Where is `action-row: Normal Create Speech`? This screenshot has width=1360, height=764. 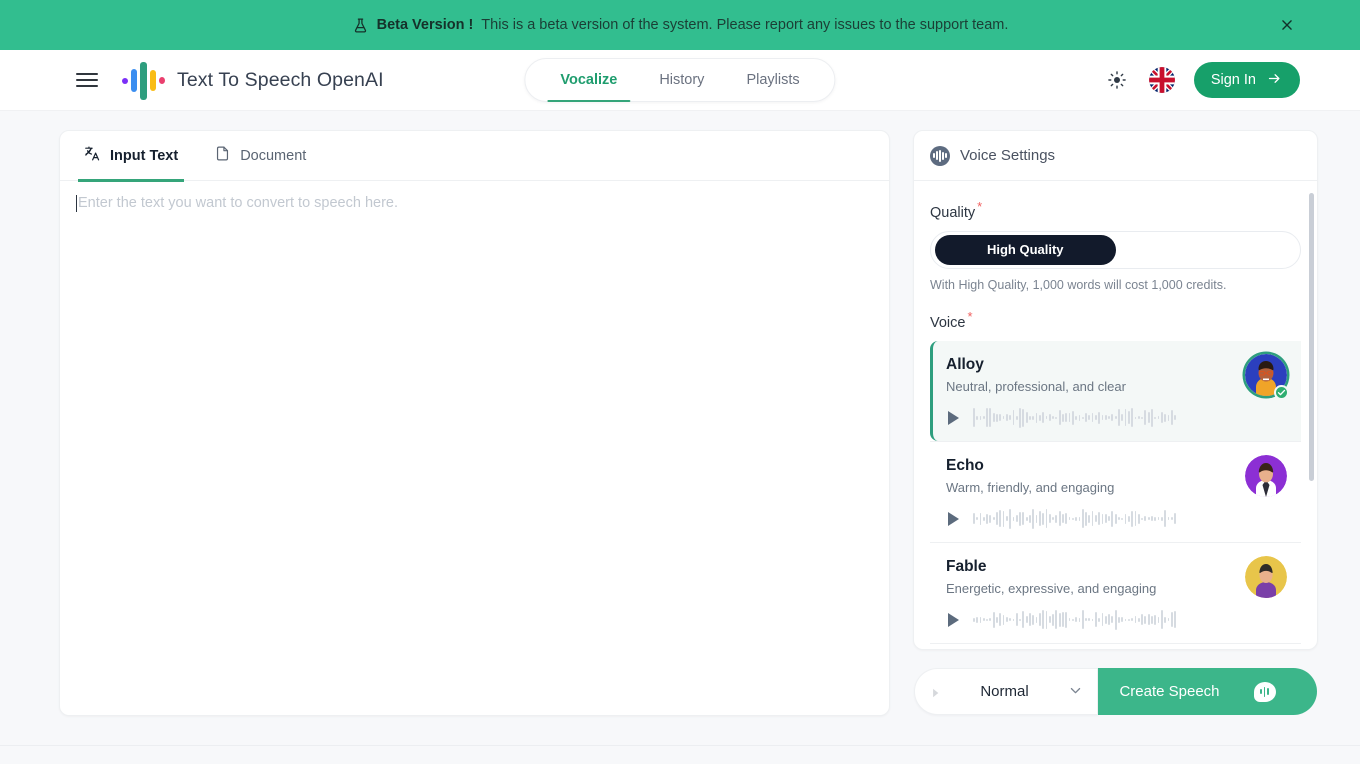
action-row: Normal Create Speech is located at coordinates (1115, 691).